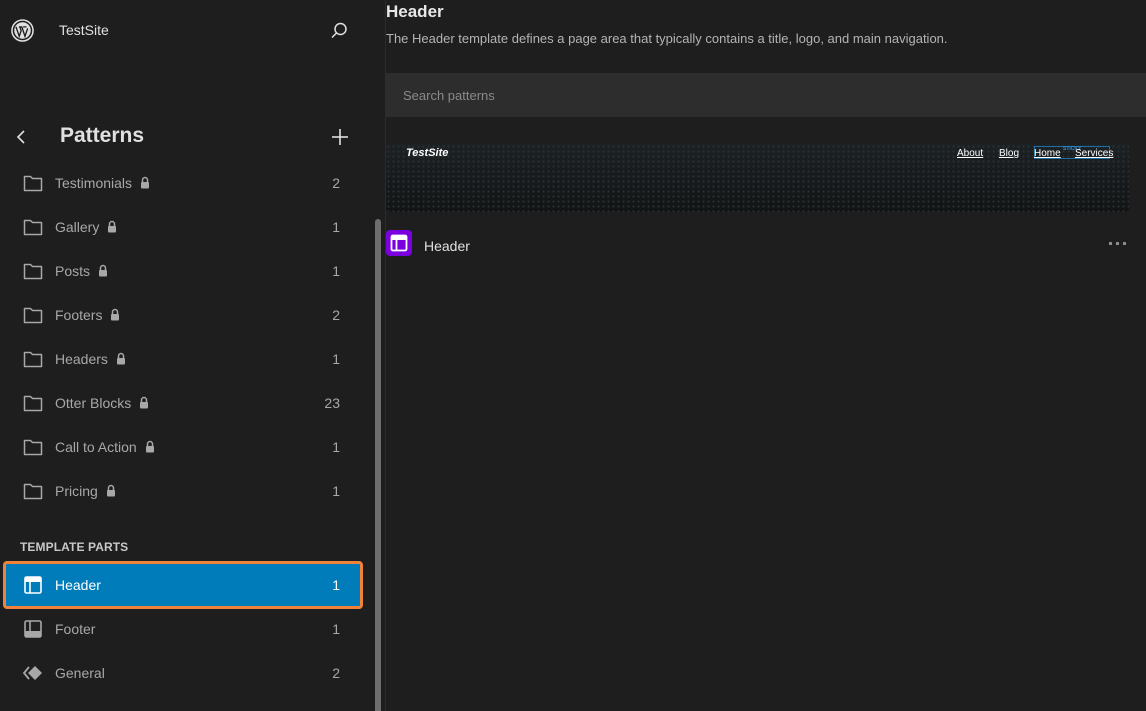  What do you see at coordinates (332, 403) in the screenshot?
I see `item-count: 23` at bounding box center [332, 403].